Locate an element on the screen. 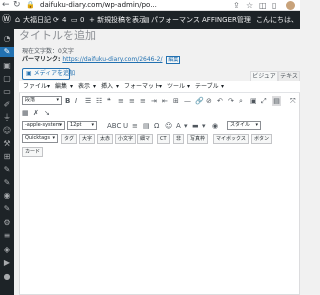 Image resolution: width=320 pixels, height=295 pixels. bg-color-icon: ▬ is located at coordinates (195, 126).